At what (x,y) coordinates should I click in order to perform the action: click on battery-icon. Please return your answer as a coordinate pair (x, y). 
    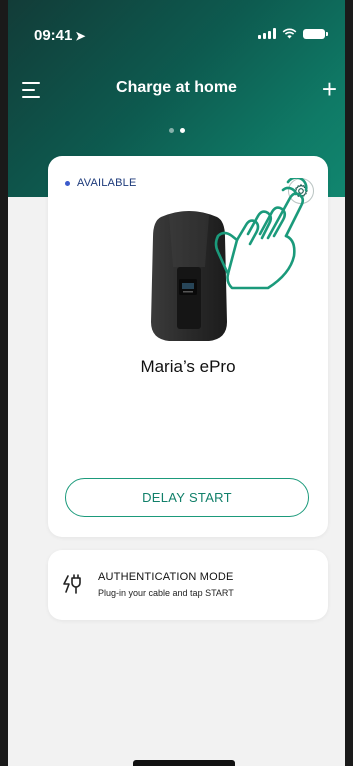
    Looking at the image, I should click on (315, 33).